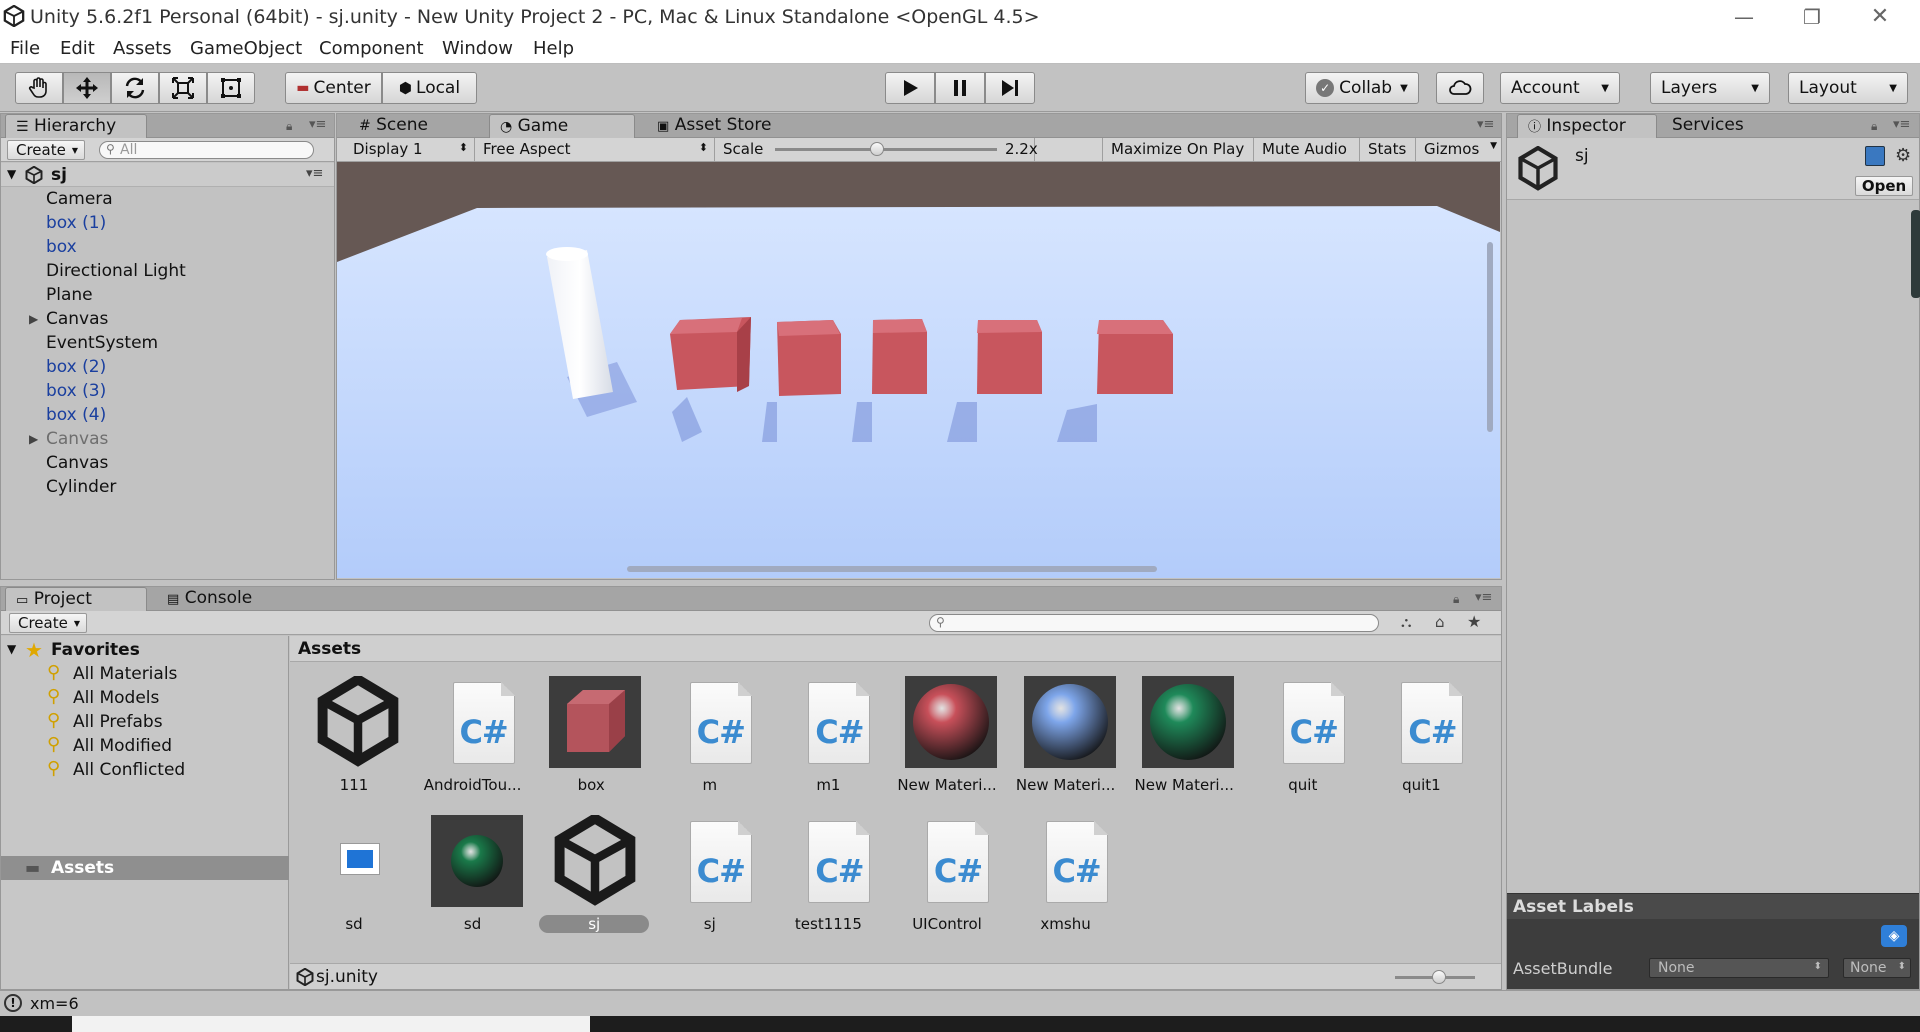 The image size is (1920, 1032). I want to click on asset-item: C# xmshu, so click(1066, 880).